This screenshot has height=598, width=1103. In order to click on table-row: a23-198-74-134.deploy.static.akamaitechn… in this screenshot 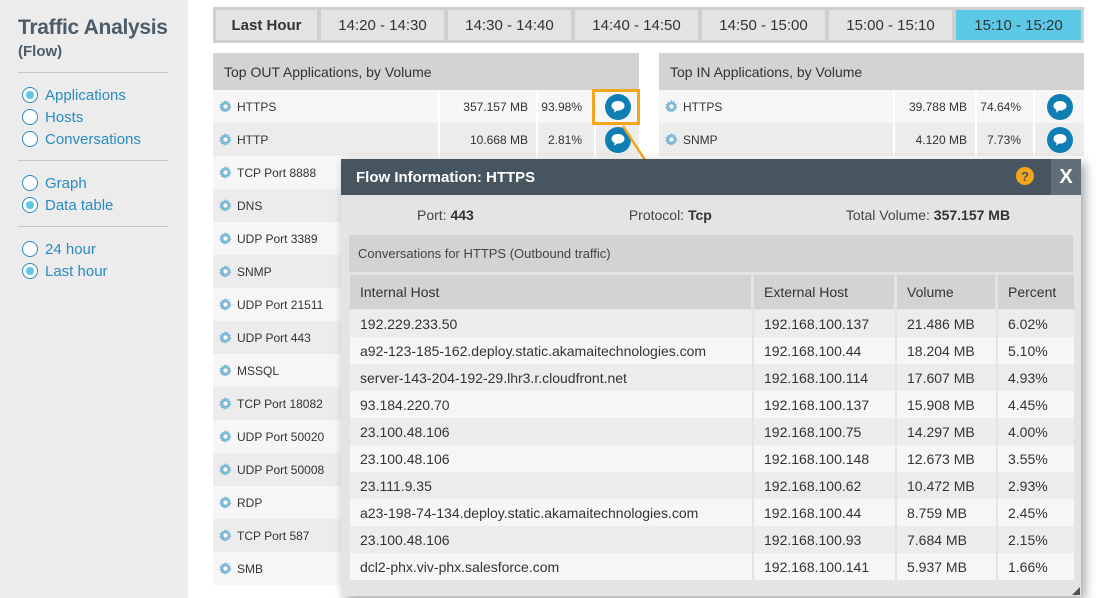, I will do `click(712, 512)`.